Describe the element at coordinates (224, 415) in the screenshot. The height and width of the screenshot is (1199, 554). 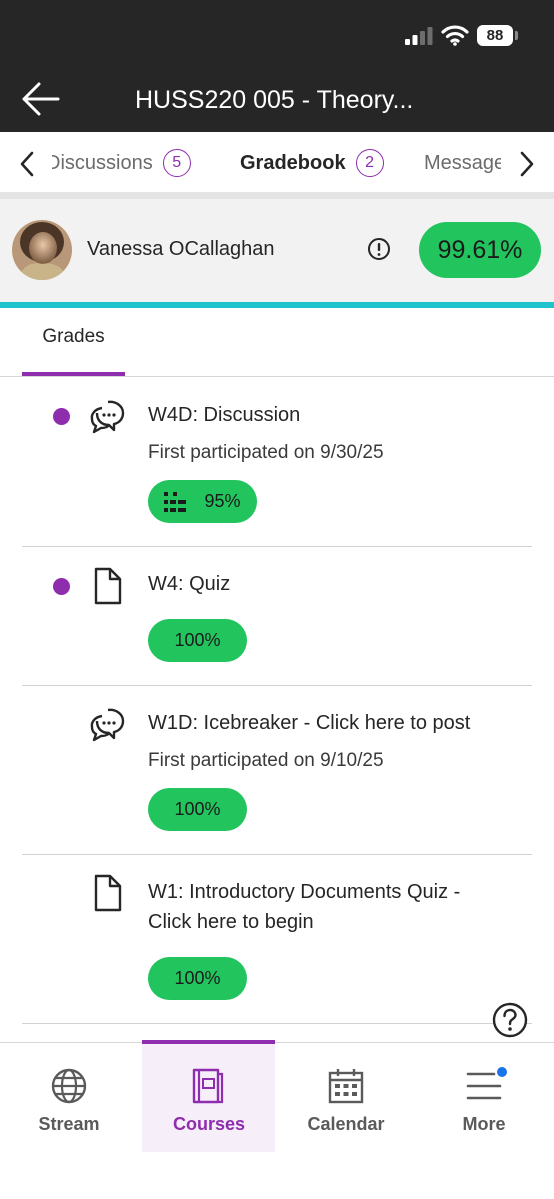
I see `grade-item-title: W4D: Discussion` at that location.